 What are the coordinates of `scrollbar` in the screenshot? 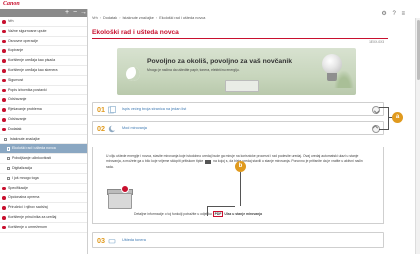 It's located at (417, 136).